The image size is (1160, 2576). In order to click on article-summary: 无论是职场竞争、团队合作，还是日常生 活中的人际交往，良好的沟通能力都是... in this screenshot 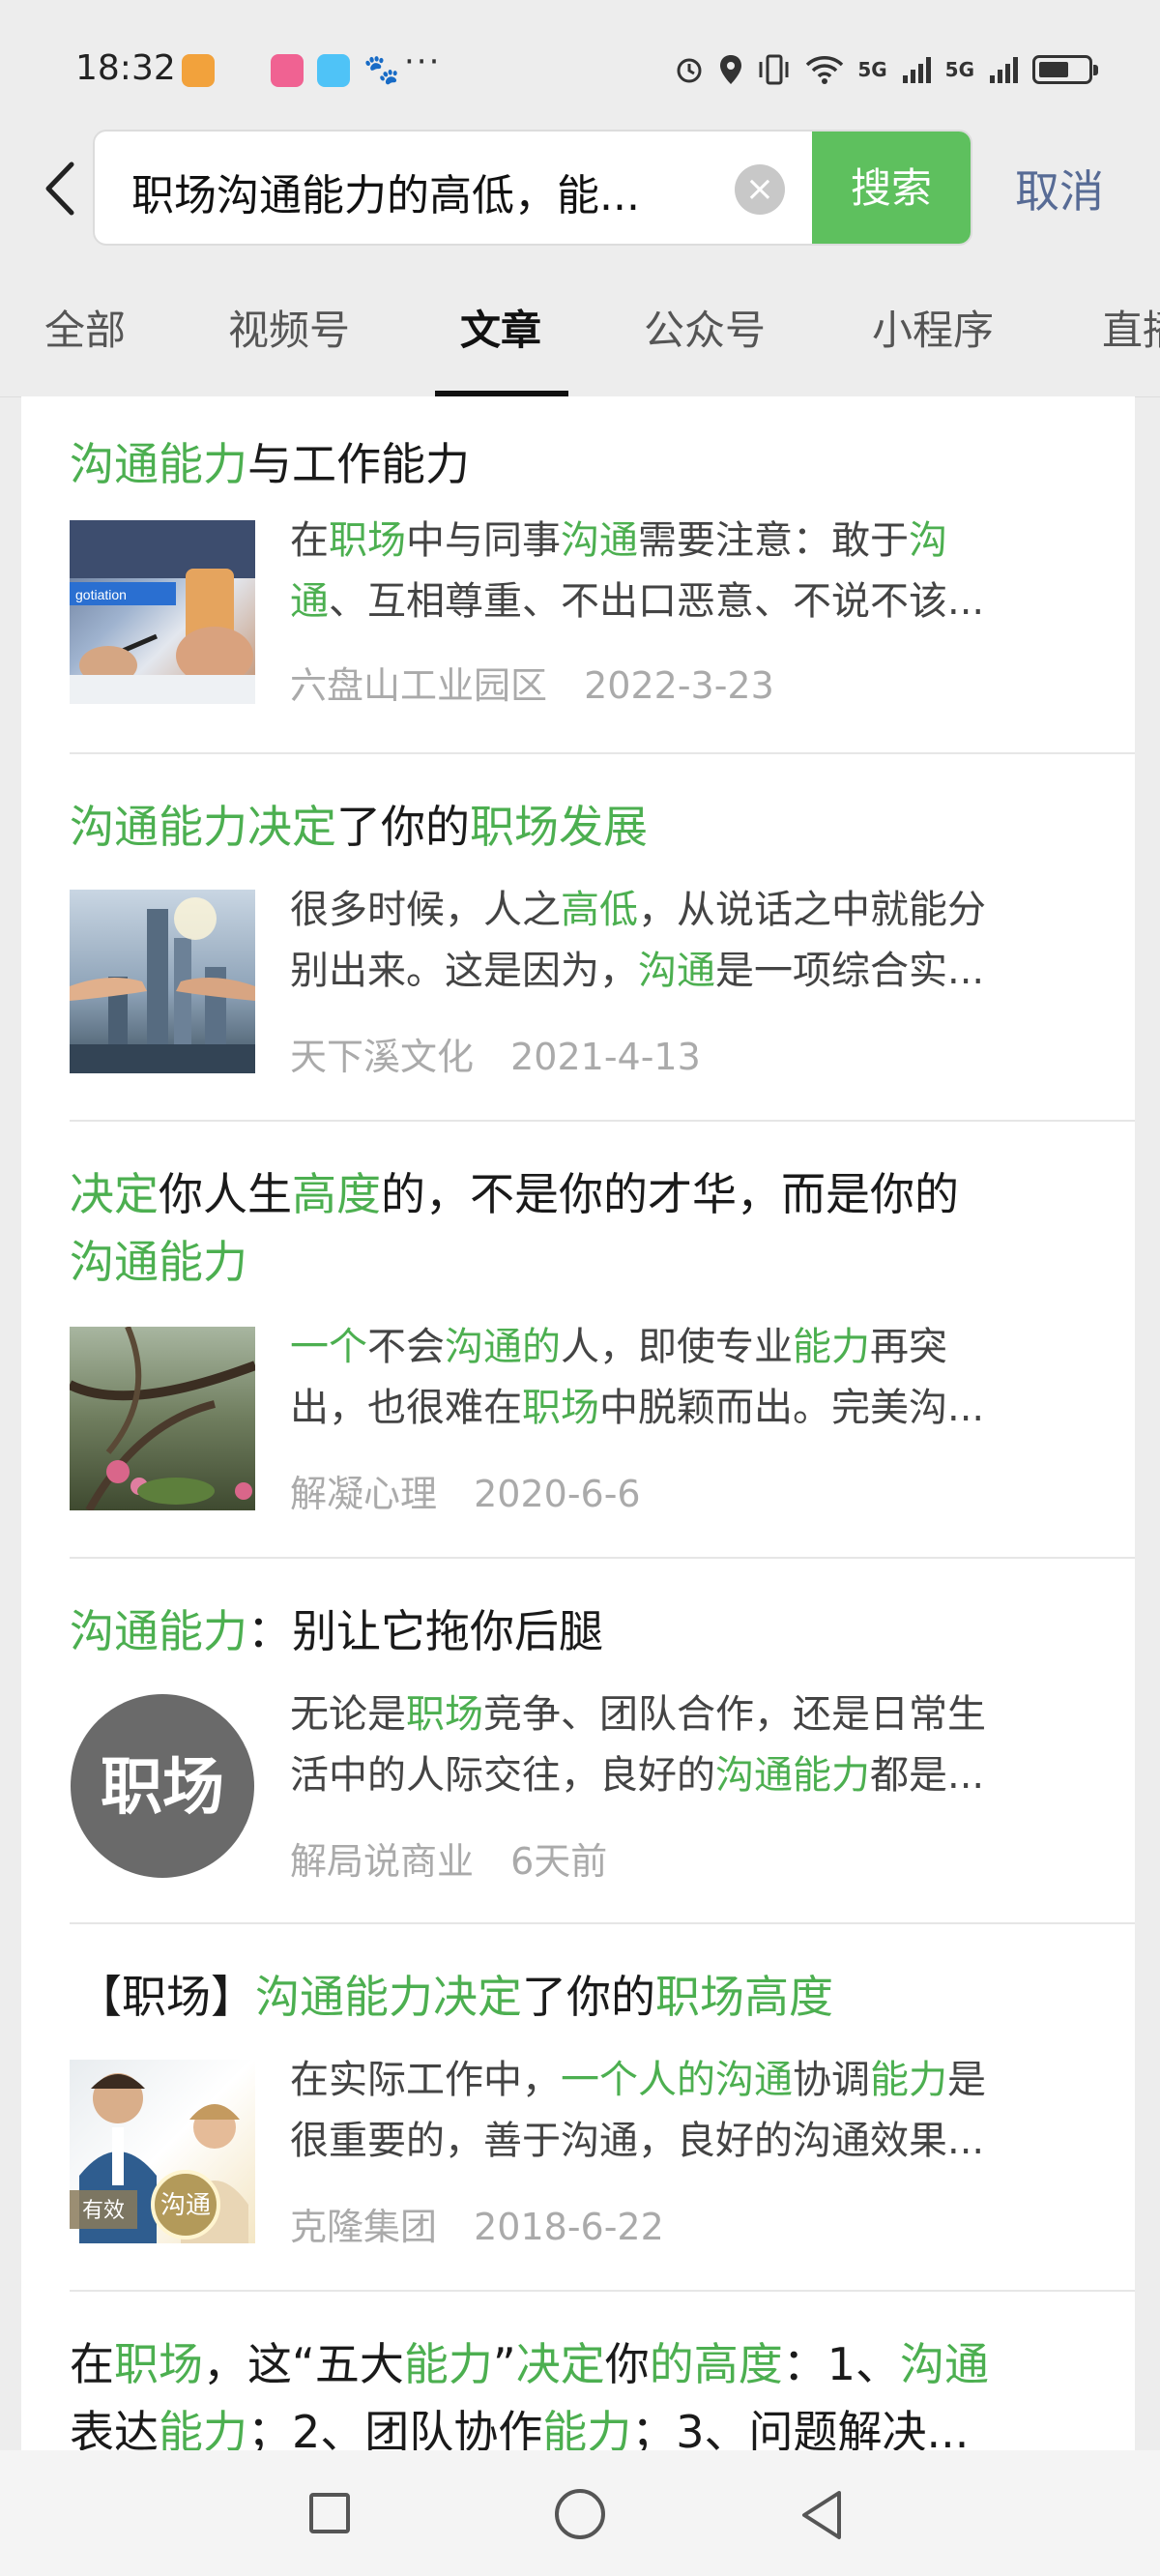, I will do `click(691, 1745)`.